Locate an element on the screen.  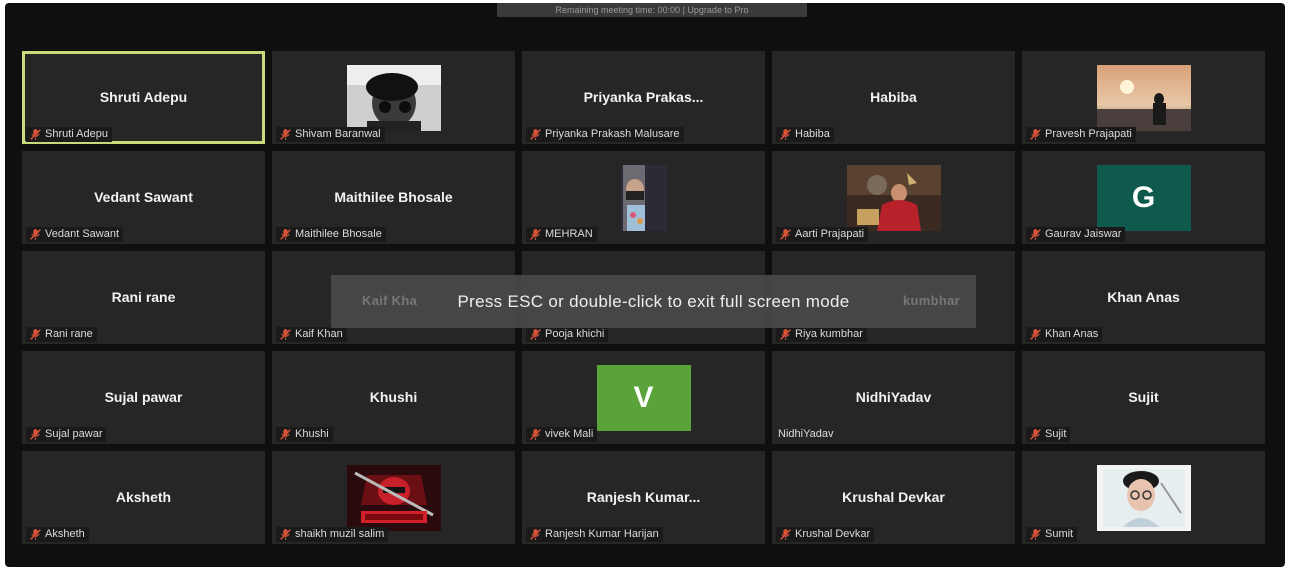
participant-name-tag: Sujal pawar is located at coordinates (66, 434).